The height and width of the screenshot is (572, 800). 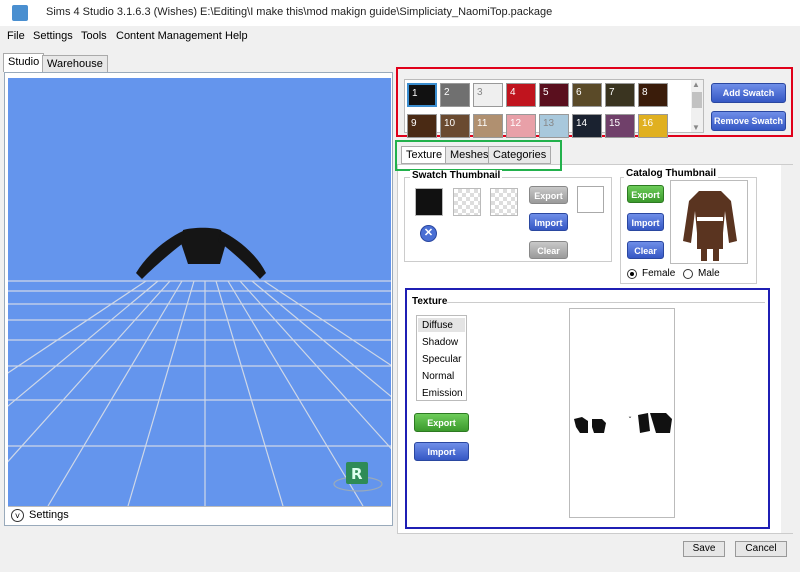 What do you see at coordinates (582, 123) in the screenshot?
I see `swatch-number: 14` at bounding box center [582, 123].